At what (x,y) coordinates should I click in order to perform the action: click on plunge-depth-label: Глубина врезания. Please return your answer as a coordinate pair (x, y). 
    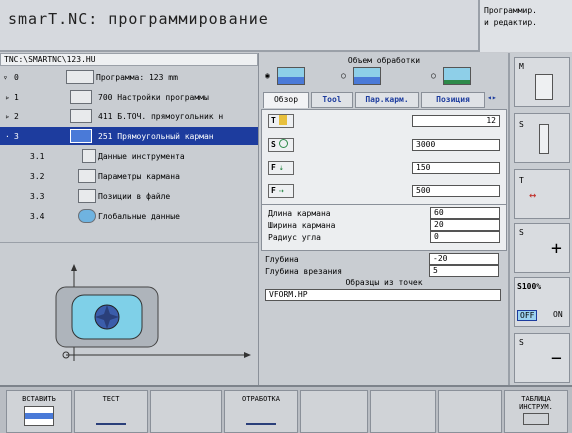
    Looking at the image, I should click on (304, 271).